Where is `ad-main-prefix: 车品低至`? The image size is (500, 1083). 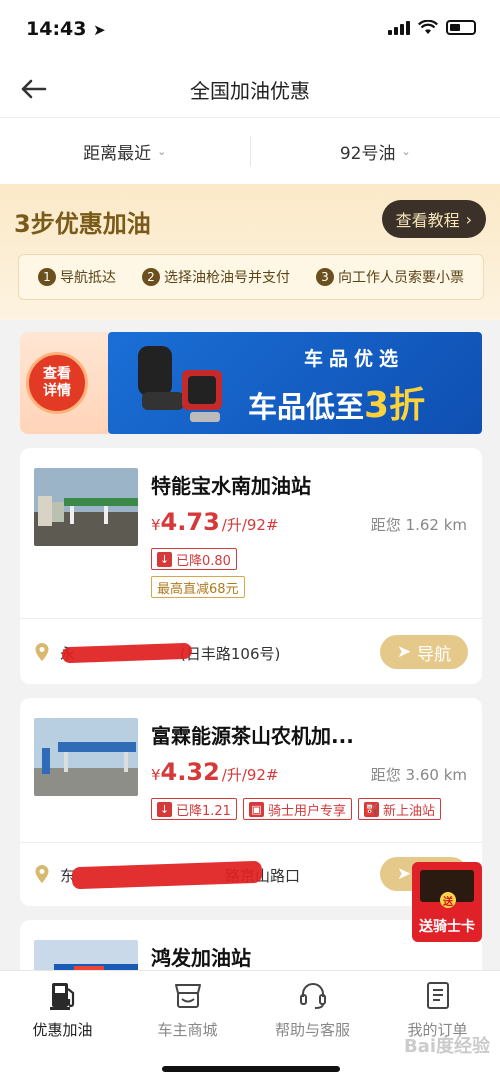 ad-main-prefix: 车品低至 is located at coordinates (306, 407).